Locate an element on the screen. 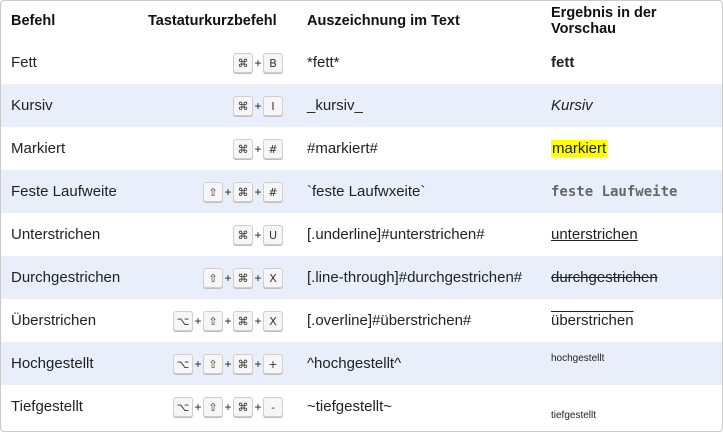 This screenshot has height=432, width=723. markup-syntax: #markiert# is located at coordinates (342, 148).